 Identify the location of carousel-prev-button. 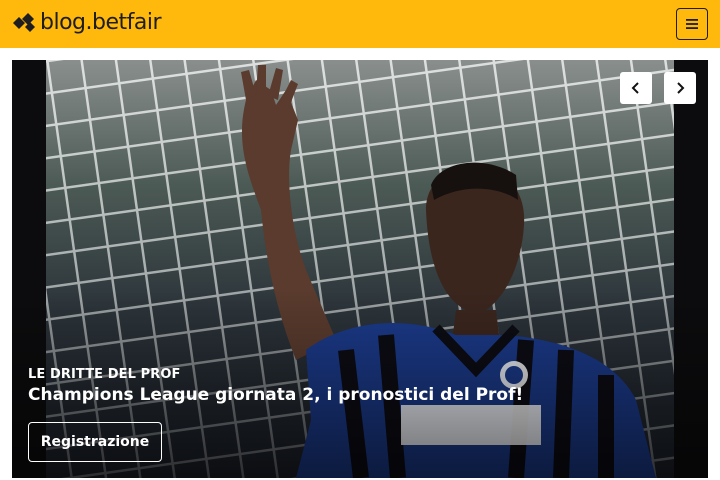
(636, 88).